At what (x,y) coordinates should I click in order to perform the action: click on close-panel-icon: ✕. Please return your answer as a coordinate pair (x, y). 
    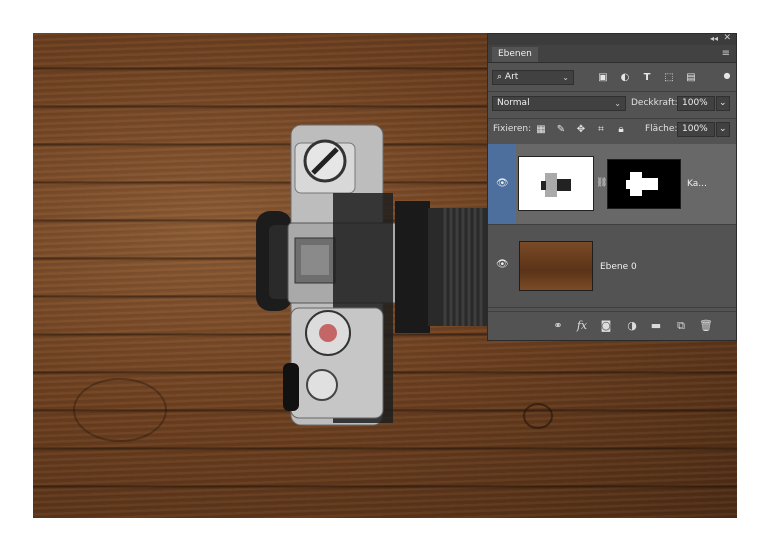
    Looking at the image, I should click on (727, 38).